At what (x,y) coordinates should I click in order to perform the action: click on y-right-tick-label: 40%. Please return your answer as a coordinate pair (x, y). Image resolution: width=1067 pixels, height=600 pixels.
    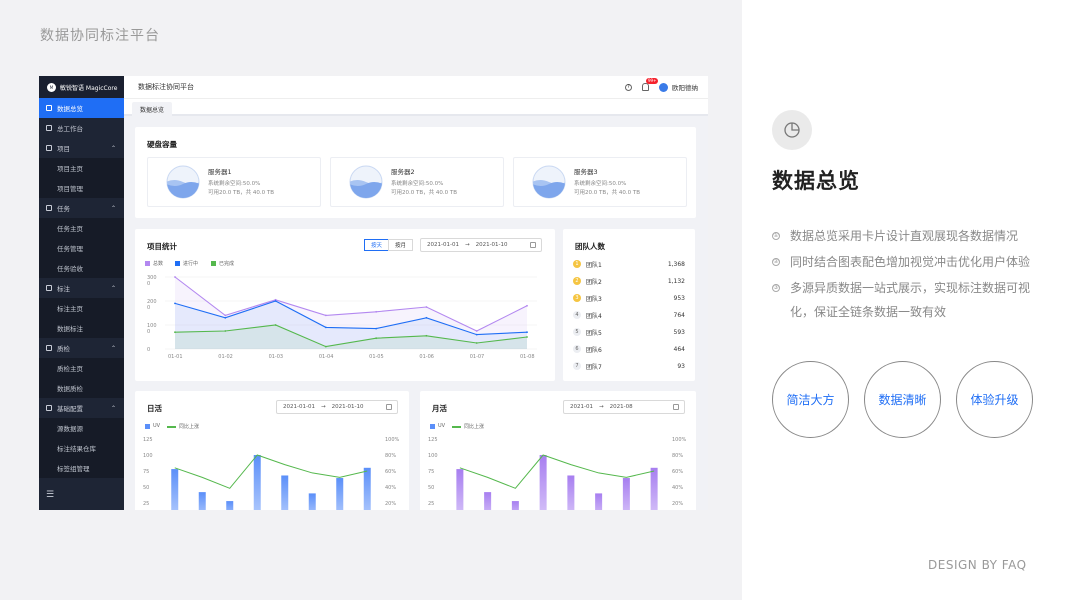
    Looking at the image, I should click on (390, 488).